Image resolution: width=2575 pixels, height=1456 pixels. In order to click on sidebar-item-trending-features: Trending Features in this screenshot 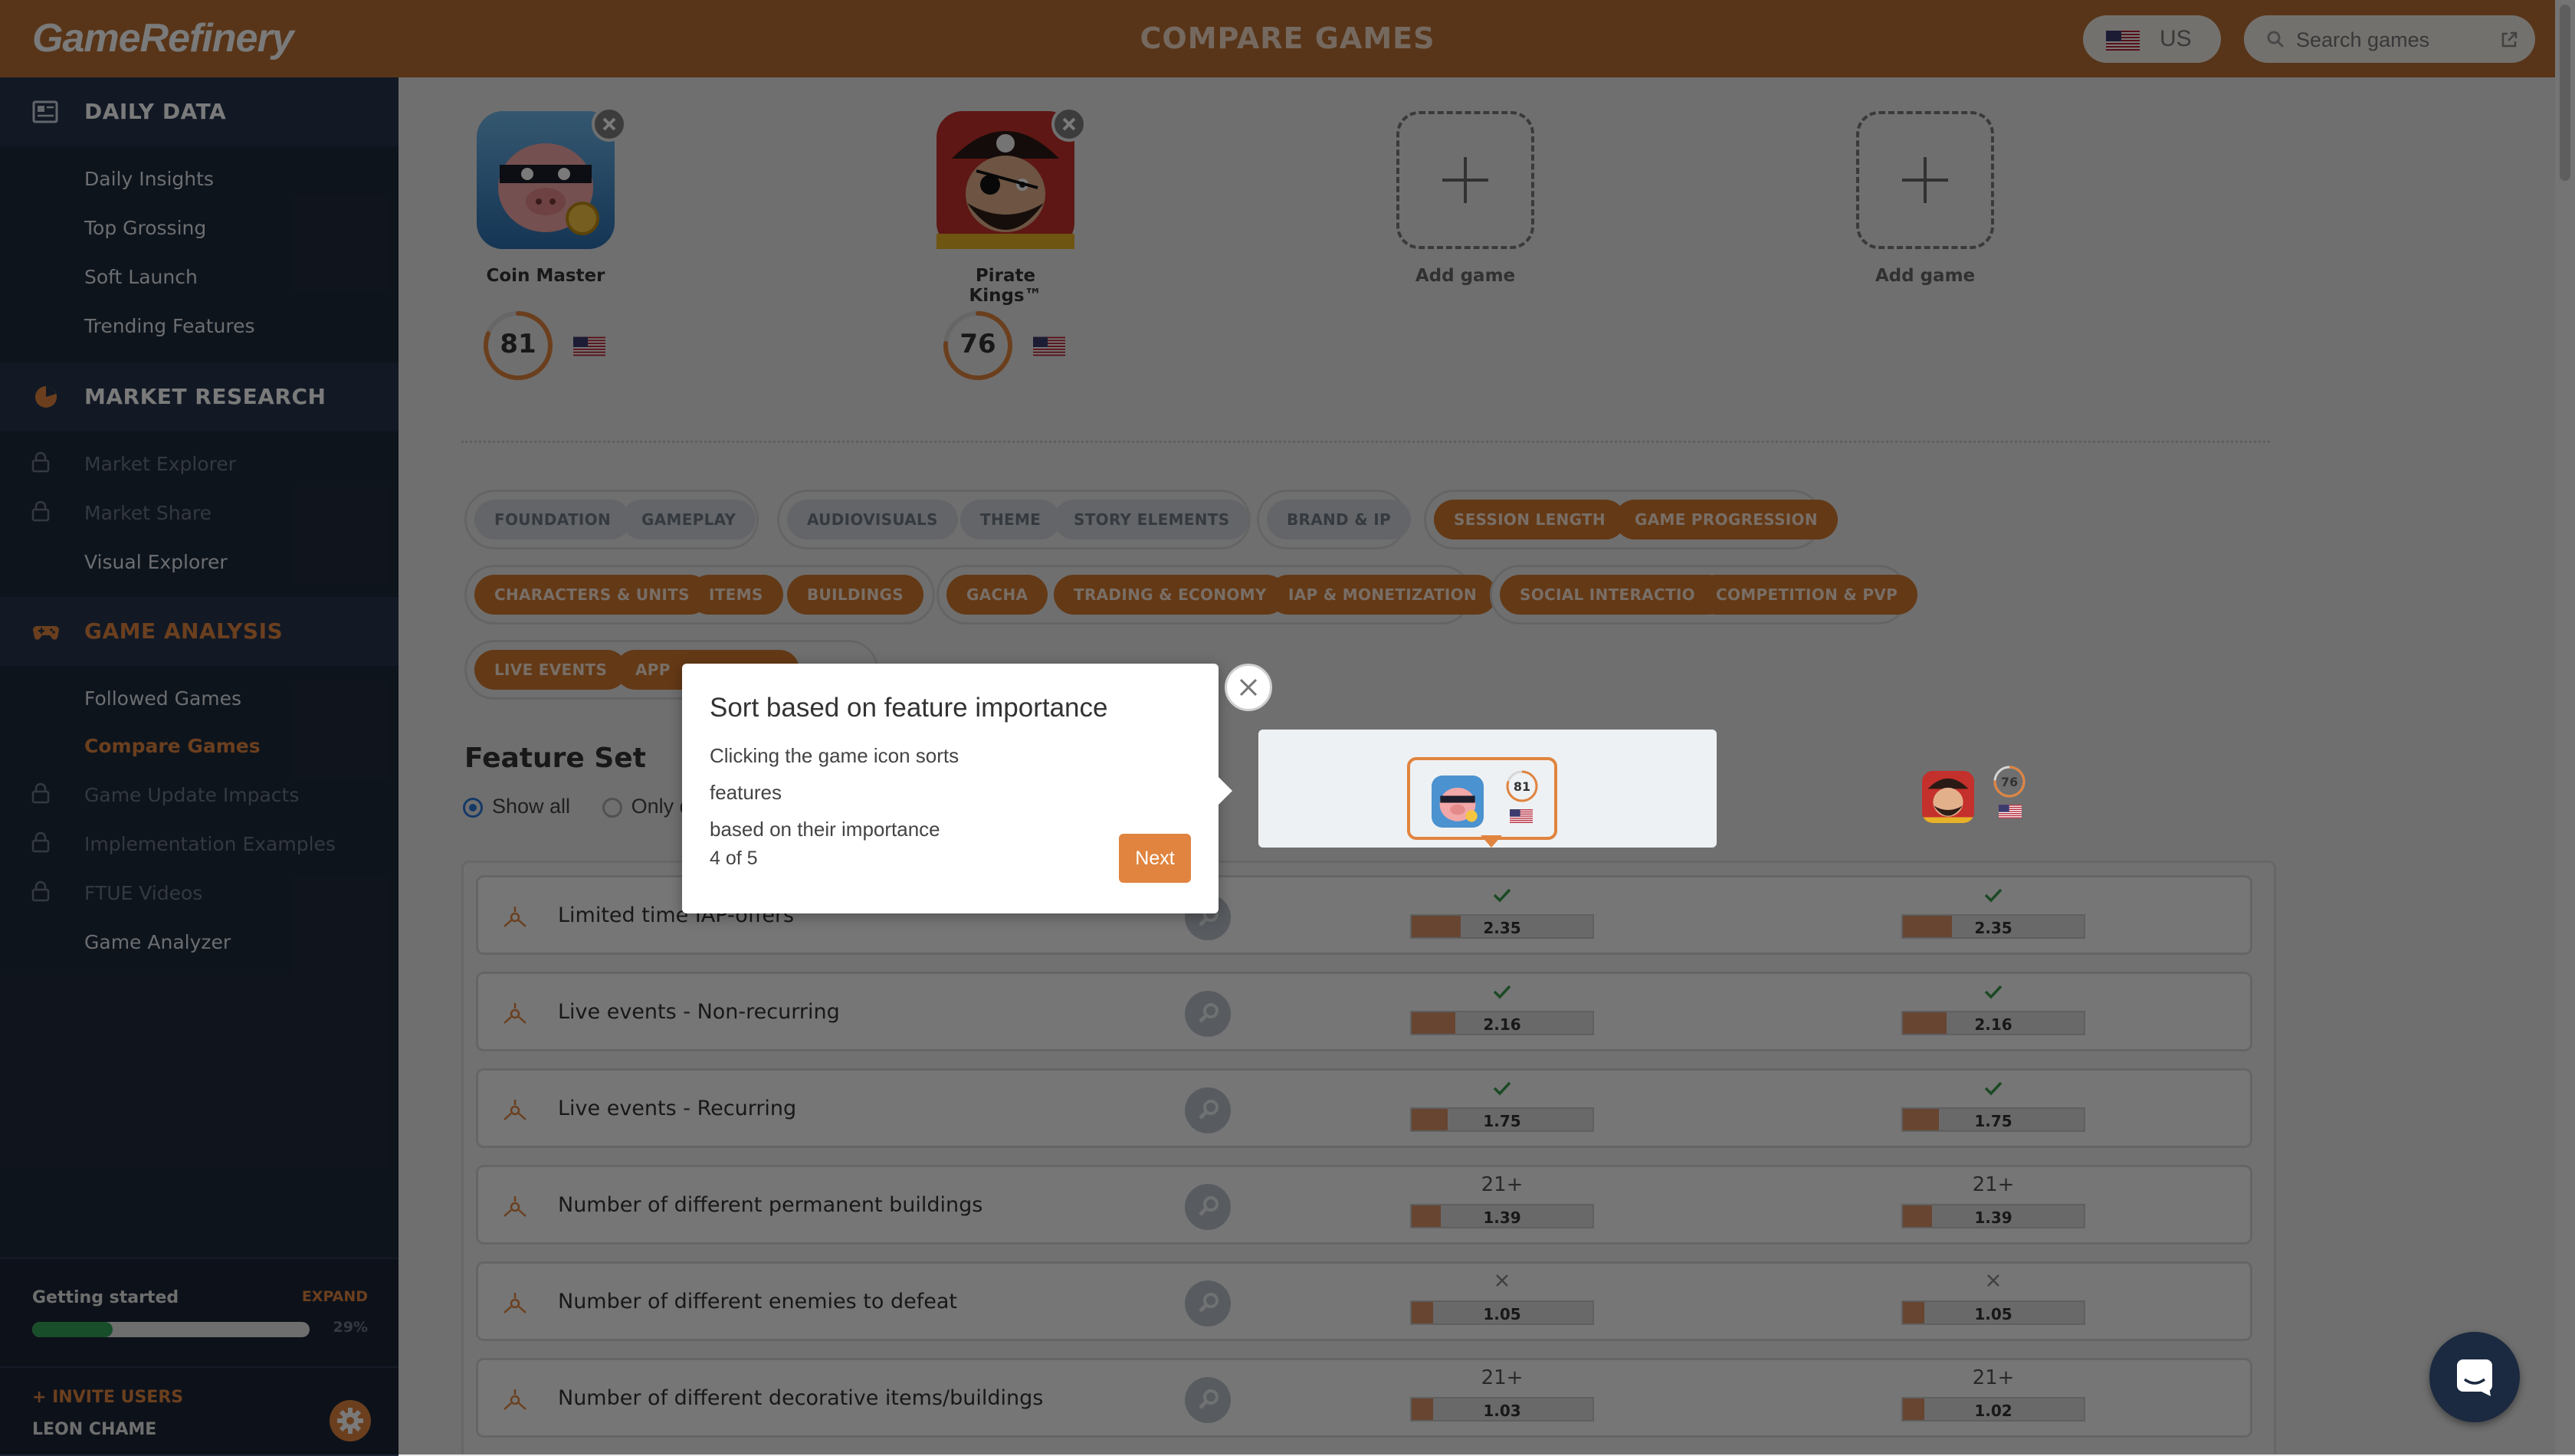, I will do `click(169, 326)`.